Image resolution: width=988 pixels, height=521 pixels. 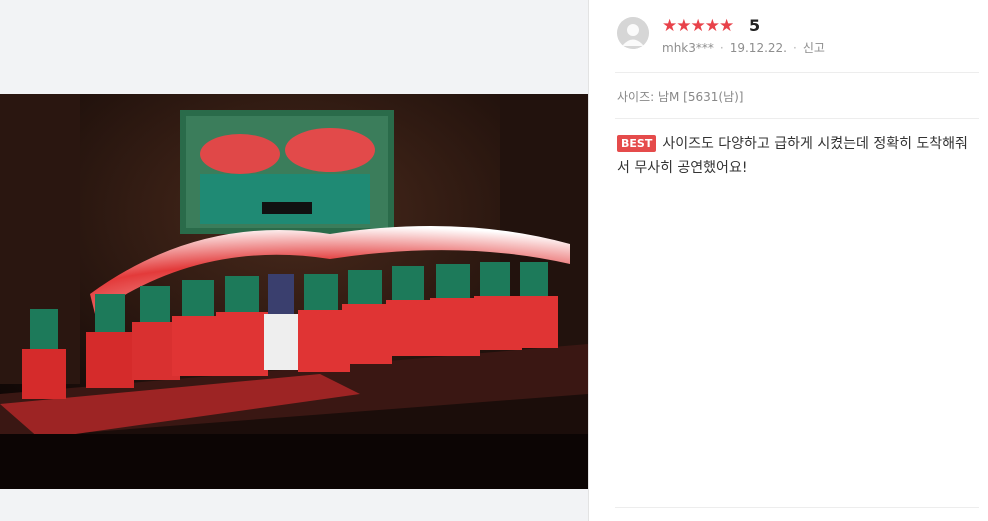 What do you see at coordinates (755, 25) in the screenshot?
I see `rating-score: 5` at bounding box center [755, 25].